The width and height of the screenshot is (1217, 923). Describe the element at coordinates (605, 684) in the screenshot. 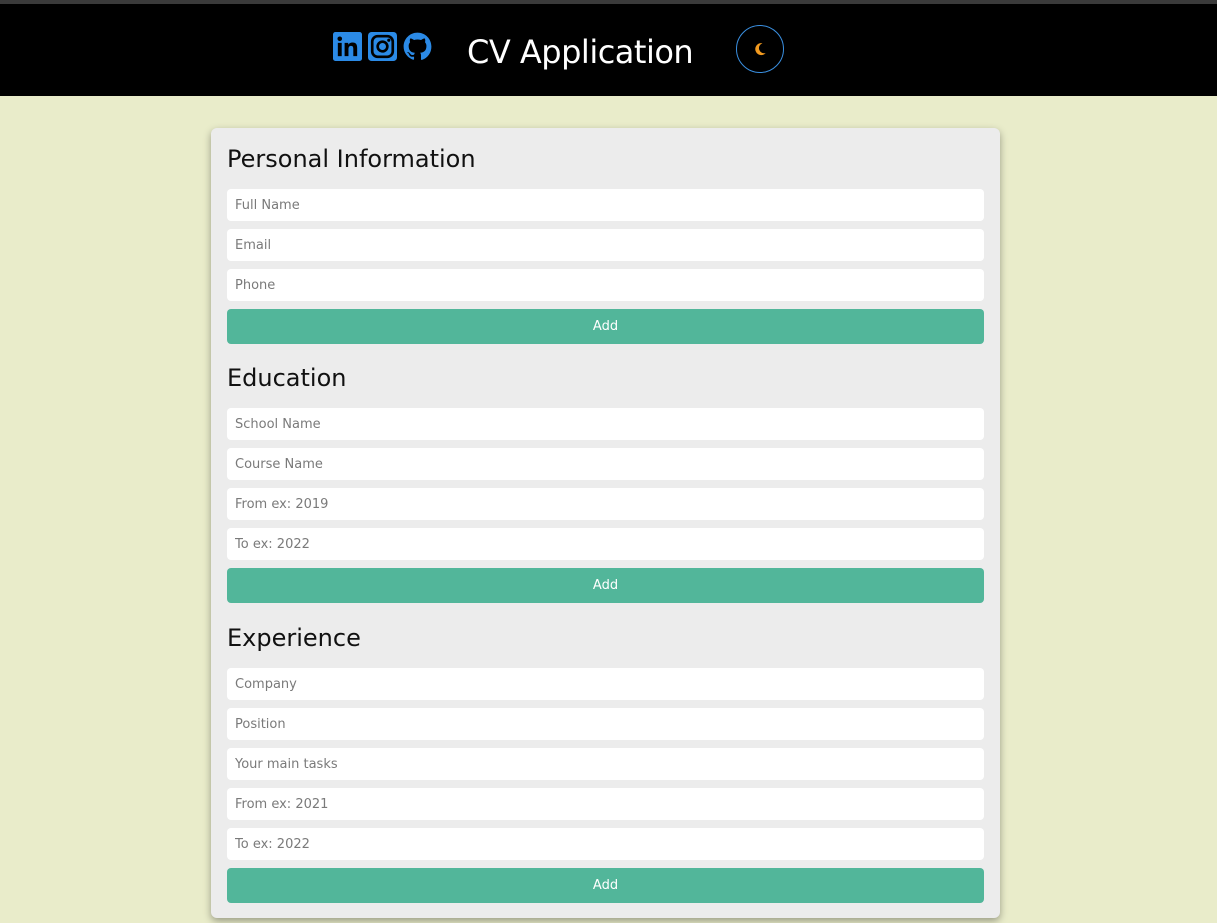

I see `company-input` at that location.